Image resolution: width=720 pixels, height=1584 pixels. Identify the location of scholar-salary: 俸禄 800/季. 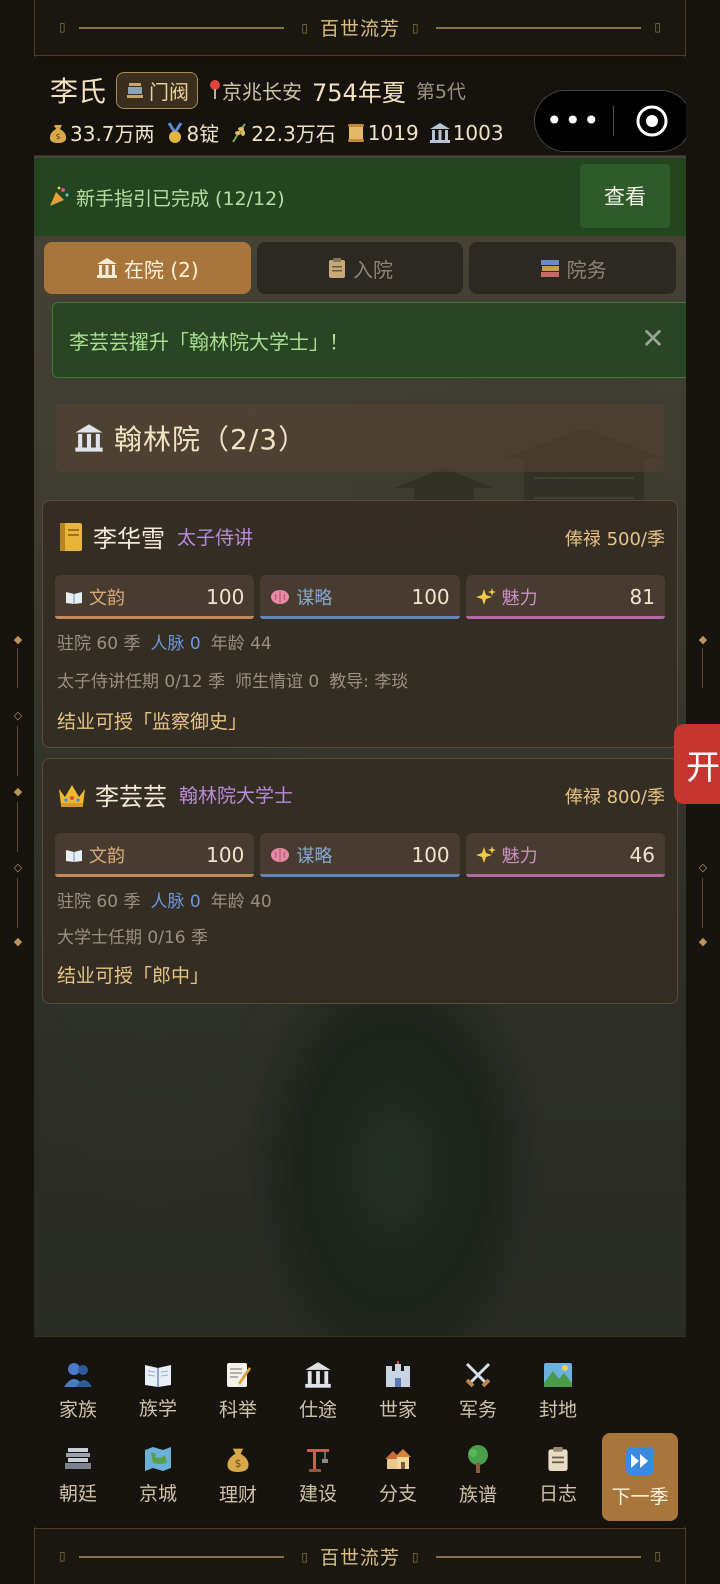
(614, 797).